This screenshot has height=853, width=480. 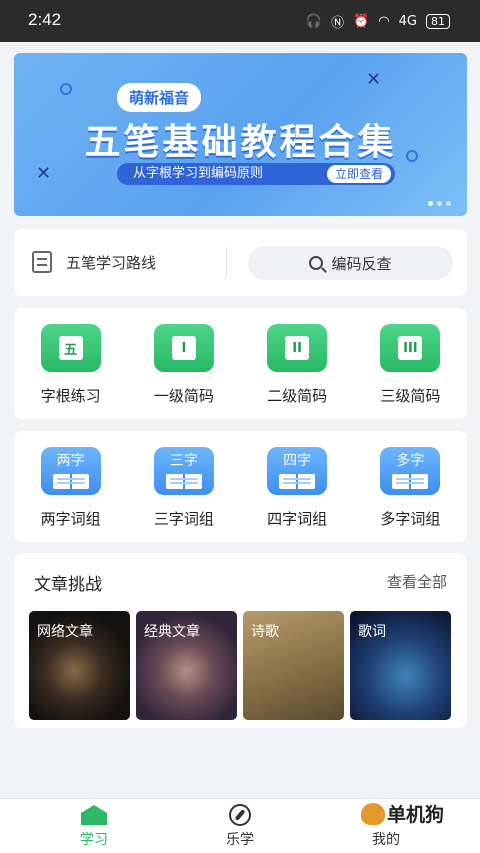 I want to click on headphones-icon: 🎧, so click(x=314, y=21).